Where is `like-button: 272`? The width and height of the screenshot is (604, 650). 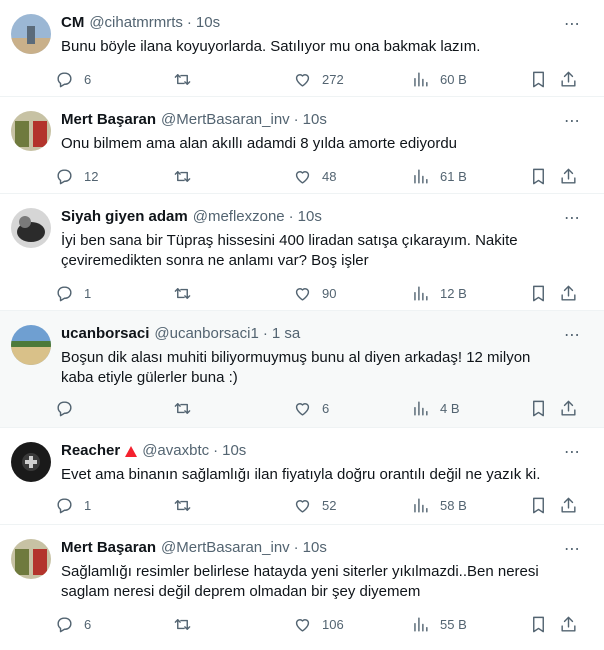 like-button: 272 is located at coordinates (318, 79).